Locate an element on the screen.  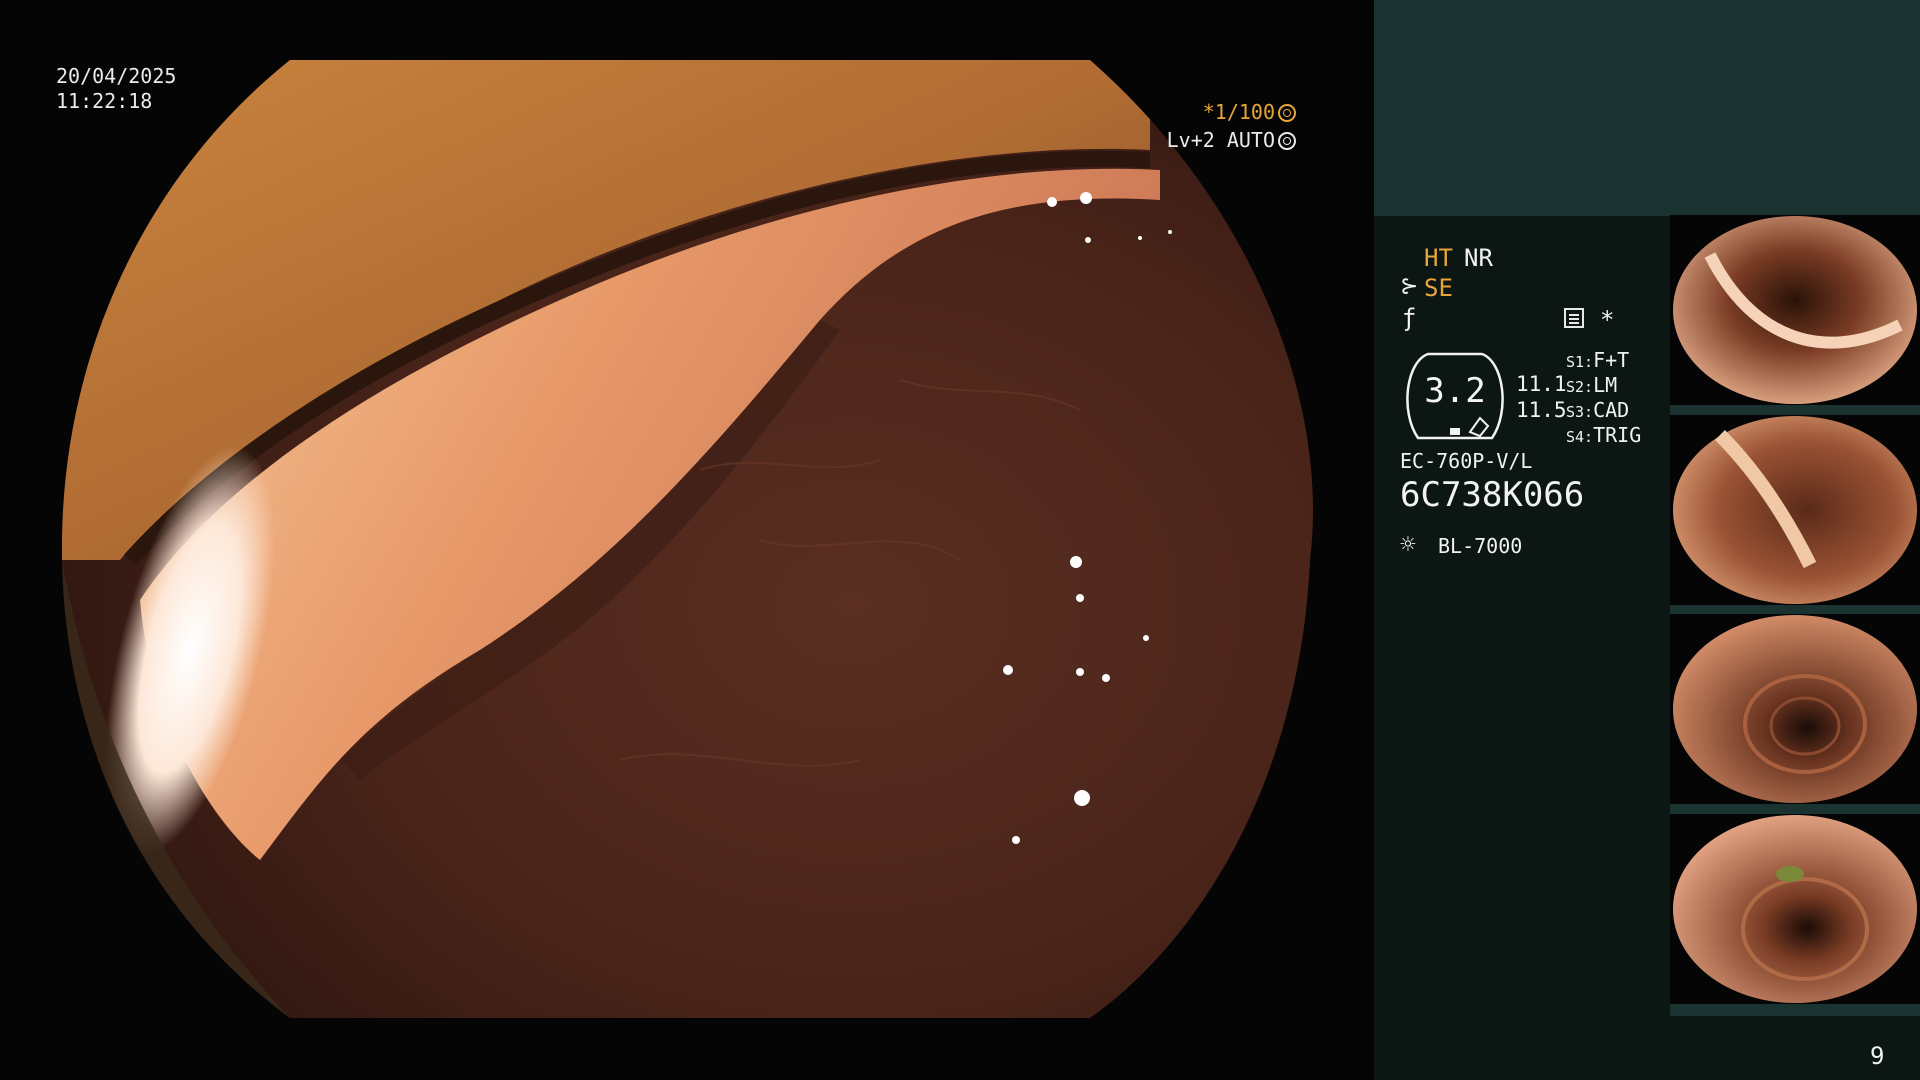
ht-indicator: HT is located at coordinates (1438, 258).